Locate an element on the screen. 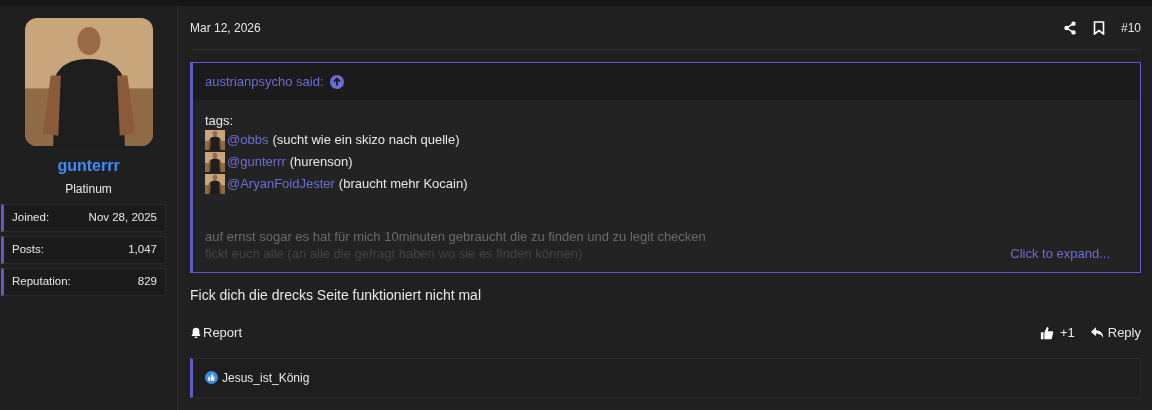 The height and width of the screenshot is (410, 1152). share-icon is located at coordinates (1069, 27).